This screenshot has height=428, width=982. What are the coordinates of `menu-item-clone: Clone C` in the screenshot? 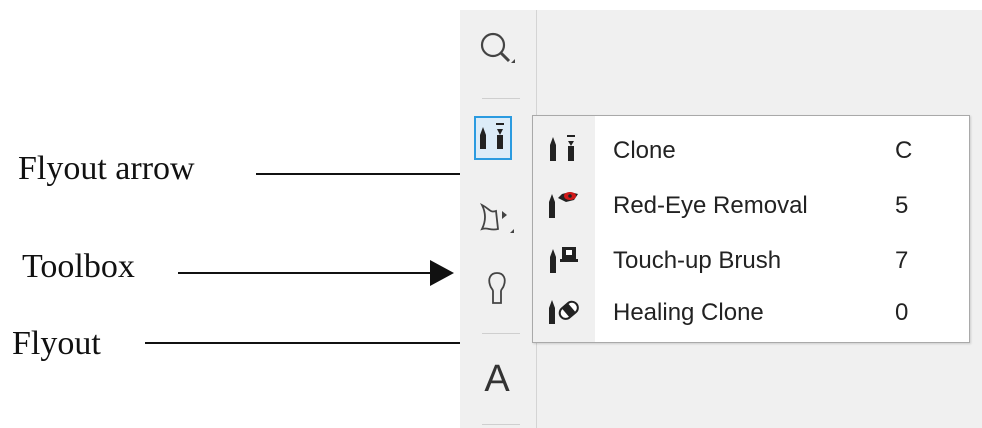 It's located at (751, 149).